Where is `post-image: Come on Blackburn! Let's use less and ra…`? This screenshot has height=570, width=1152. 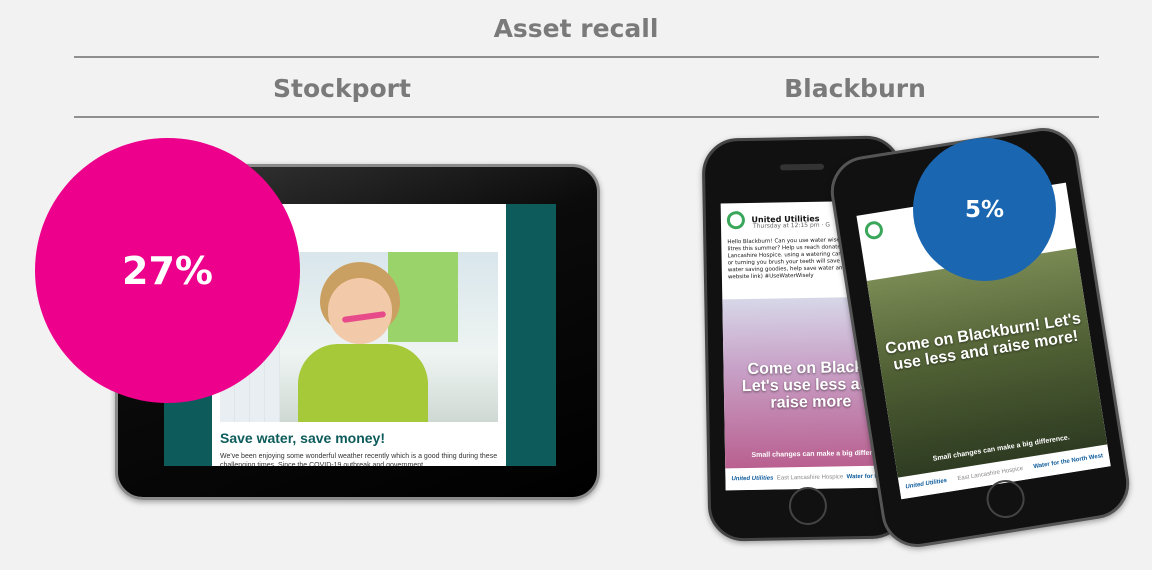 post-image: Come on Blackburn! Let's use less and ra… is located at coordinates (987, 363).